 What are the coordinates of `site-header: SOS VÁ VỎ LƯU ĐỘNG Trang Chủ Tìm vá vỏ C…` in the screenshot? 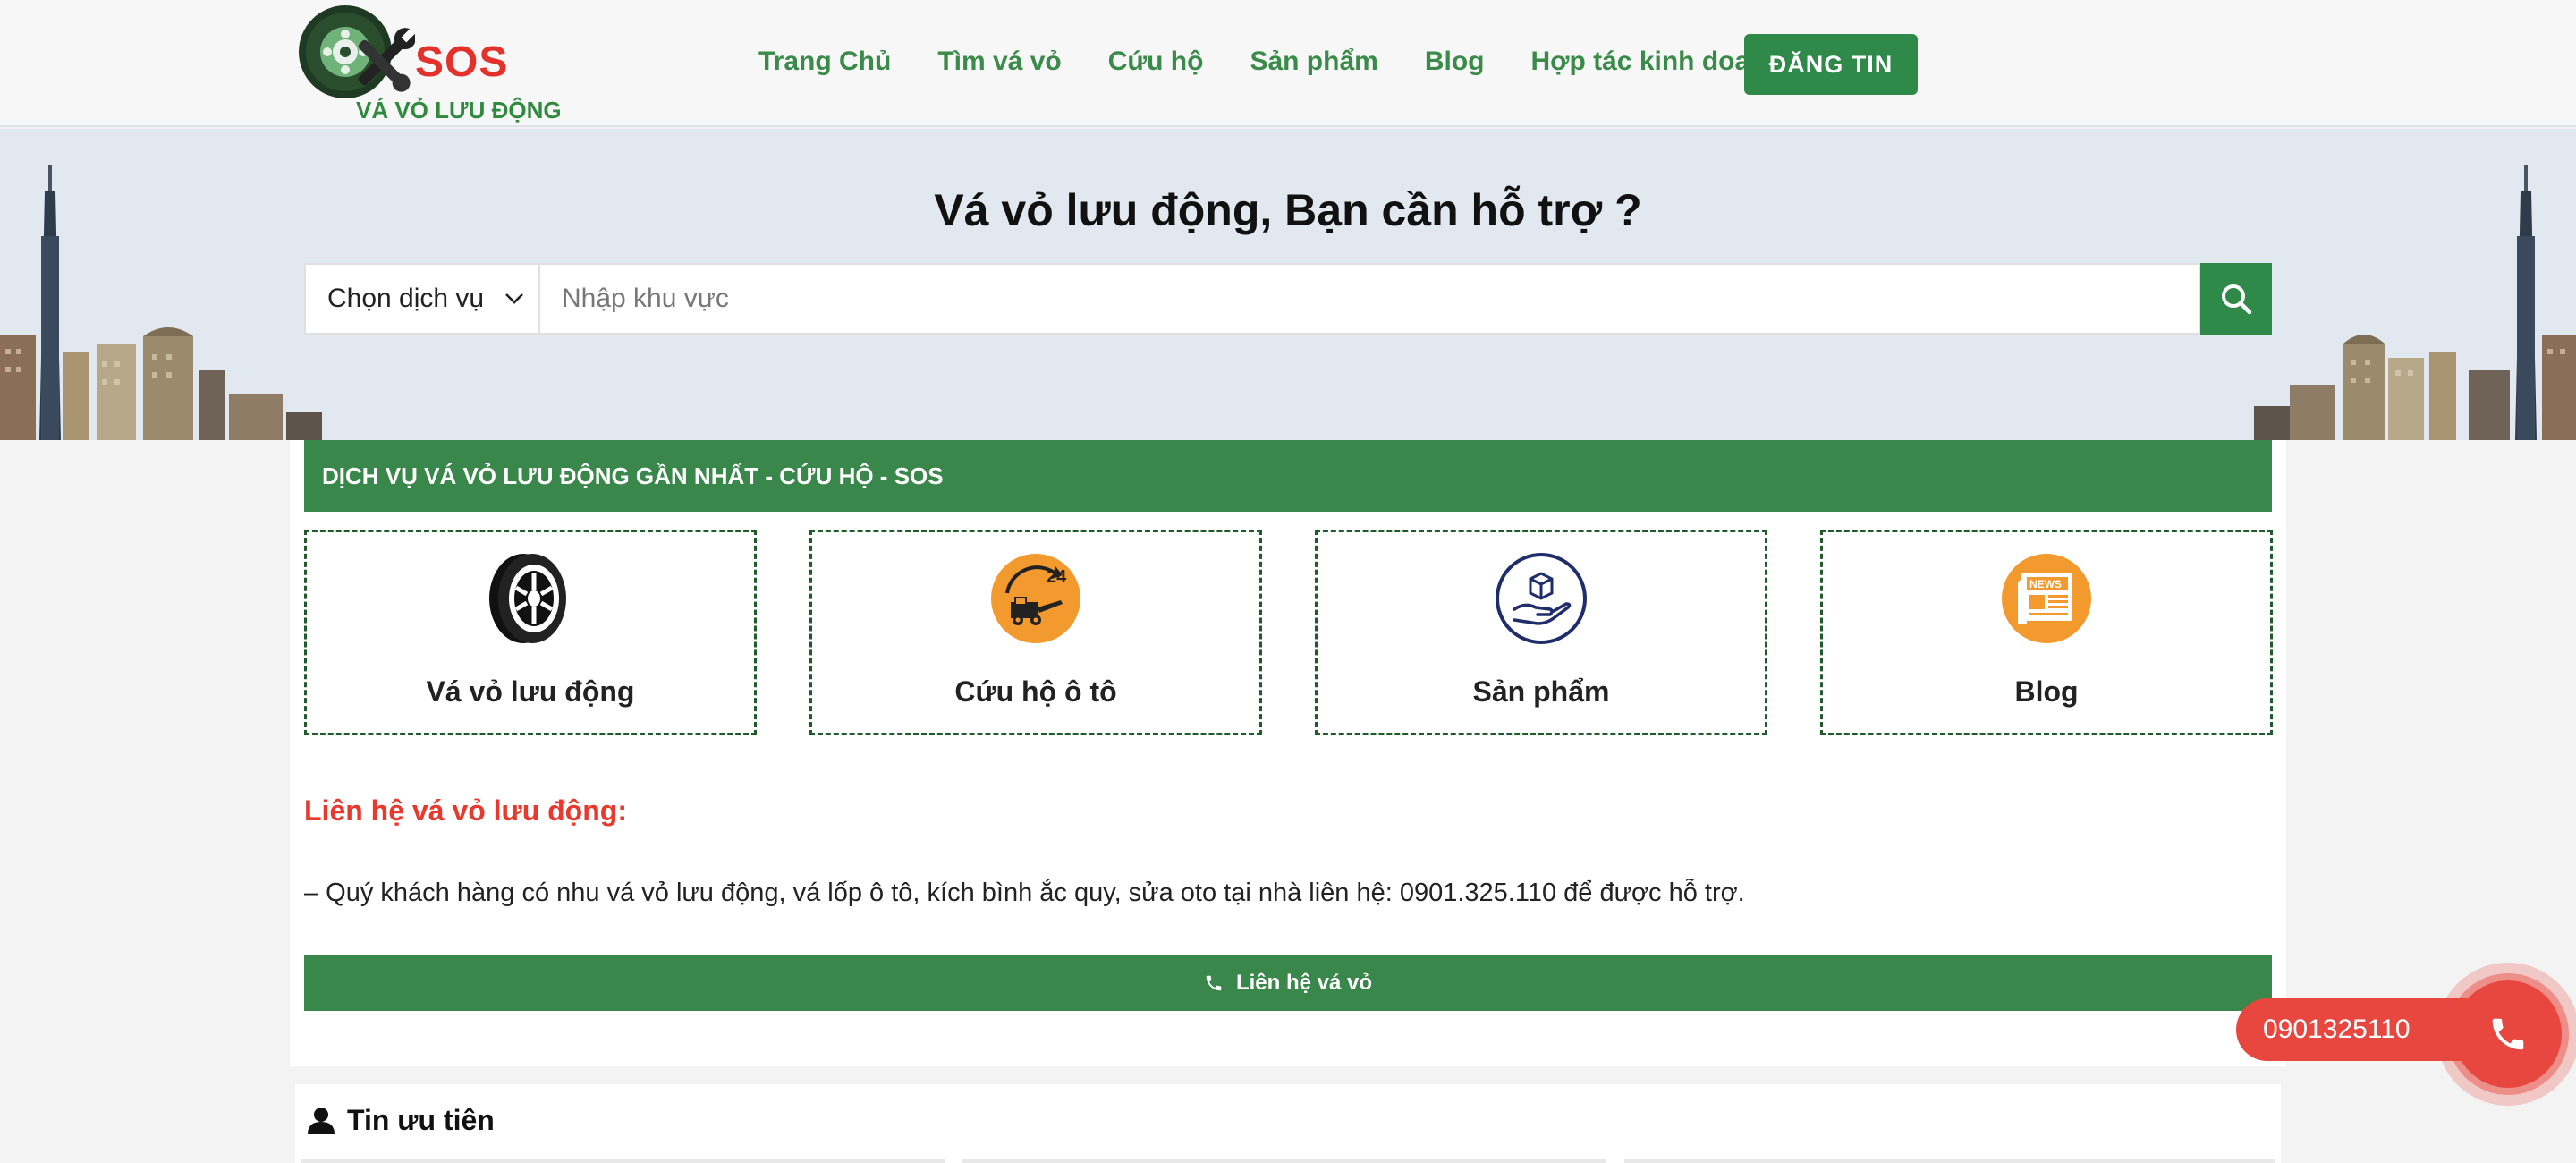 It's located at (1288, 64).